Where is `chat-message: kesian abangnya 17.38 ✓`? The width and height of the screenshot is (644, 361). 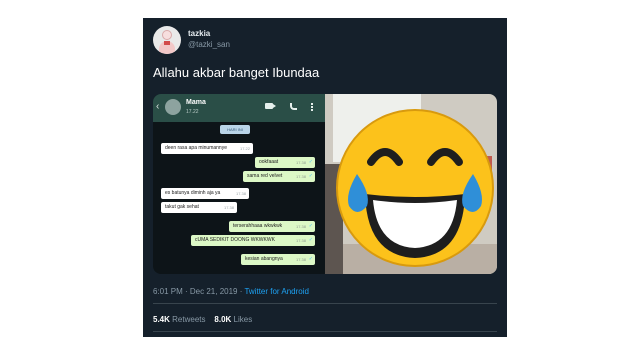 chat-message: kesian abangnya 17.38 ✓ is located at coordinates (278, 259).